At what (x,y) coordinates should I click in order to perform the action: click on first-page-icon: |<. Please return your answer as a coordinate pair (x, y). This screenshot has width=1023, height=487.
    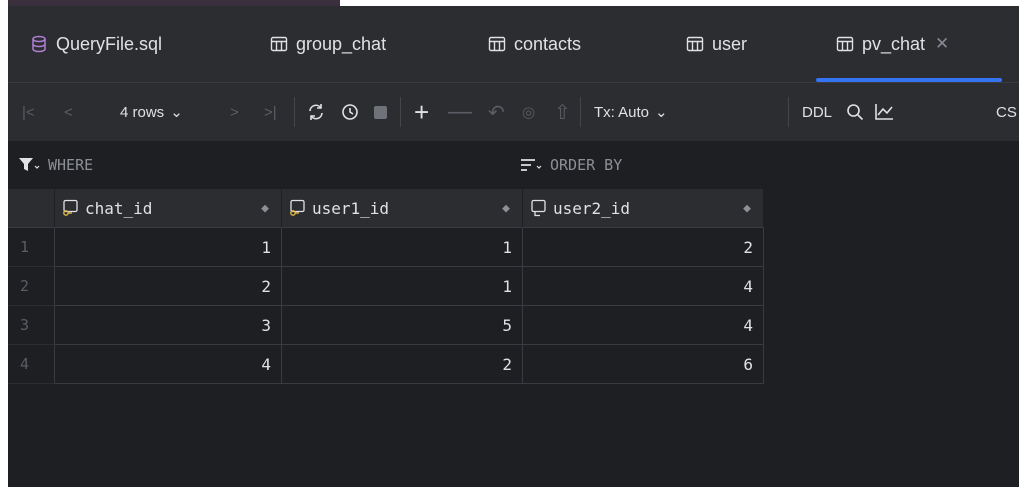
    Looking at the image, I should click on (28, 112).